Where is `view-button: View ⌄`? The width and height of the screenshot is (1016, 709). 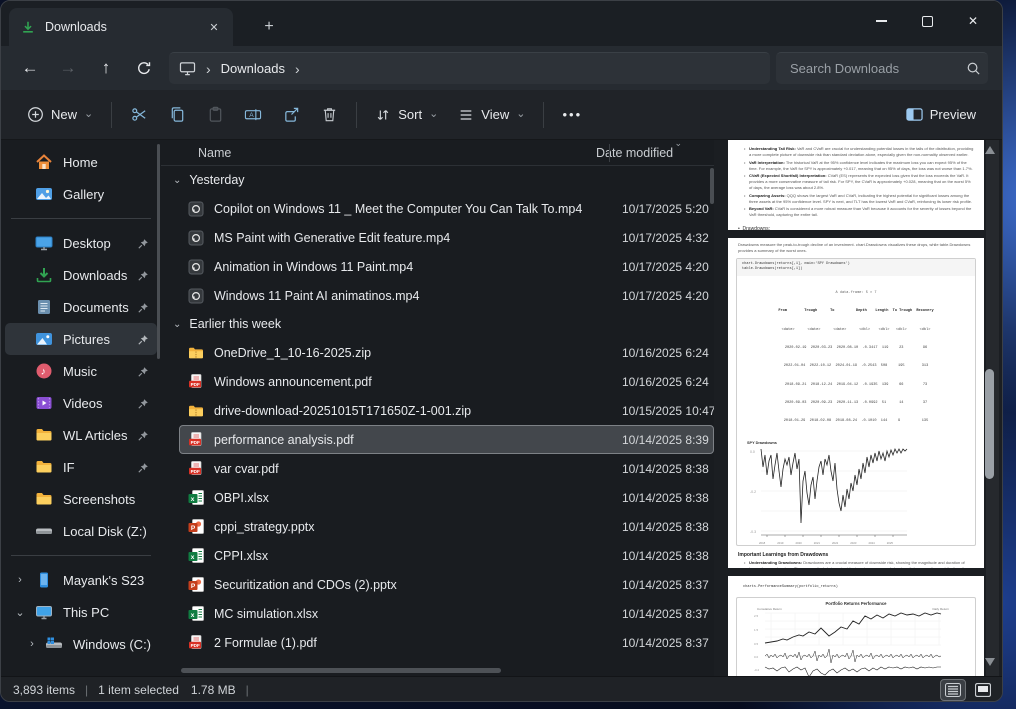
view-button: View ⌄ is located at coordinates (491, 115).